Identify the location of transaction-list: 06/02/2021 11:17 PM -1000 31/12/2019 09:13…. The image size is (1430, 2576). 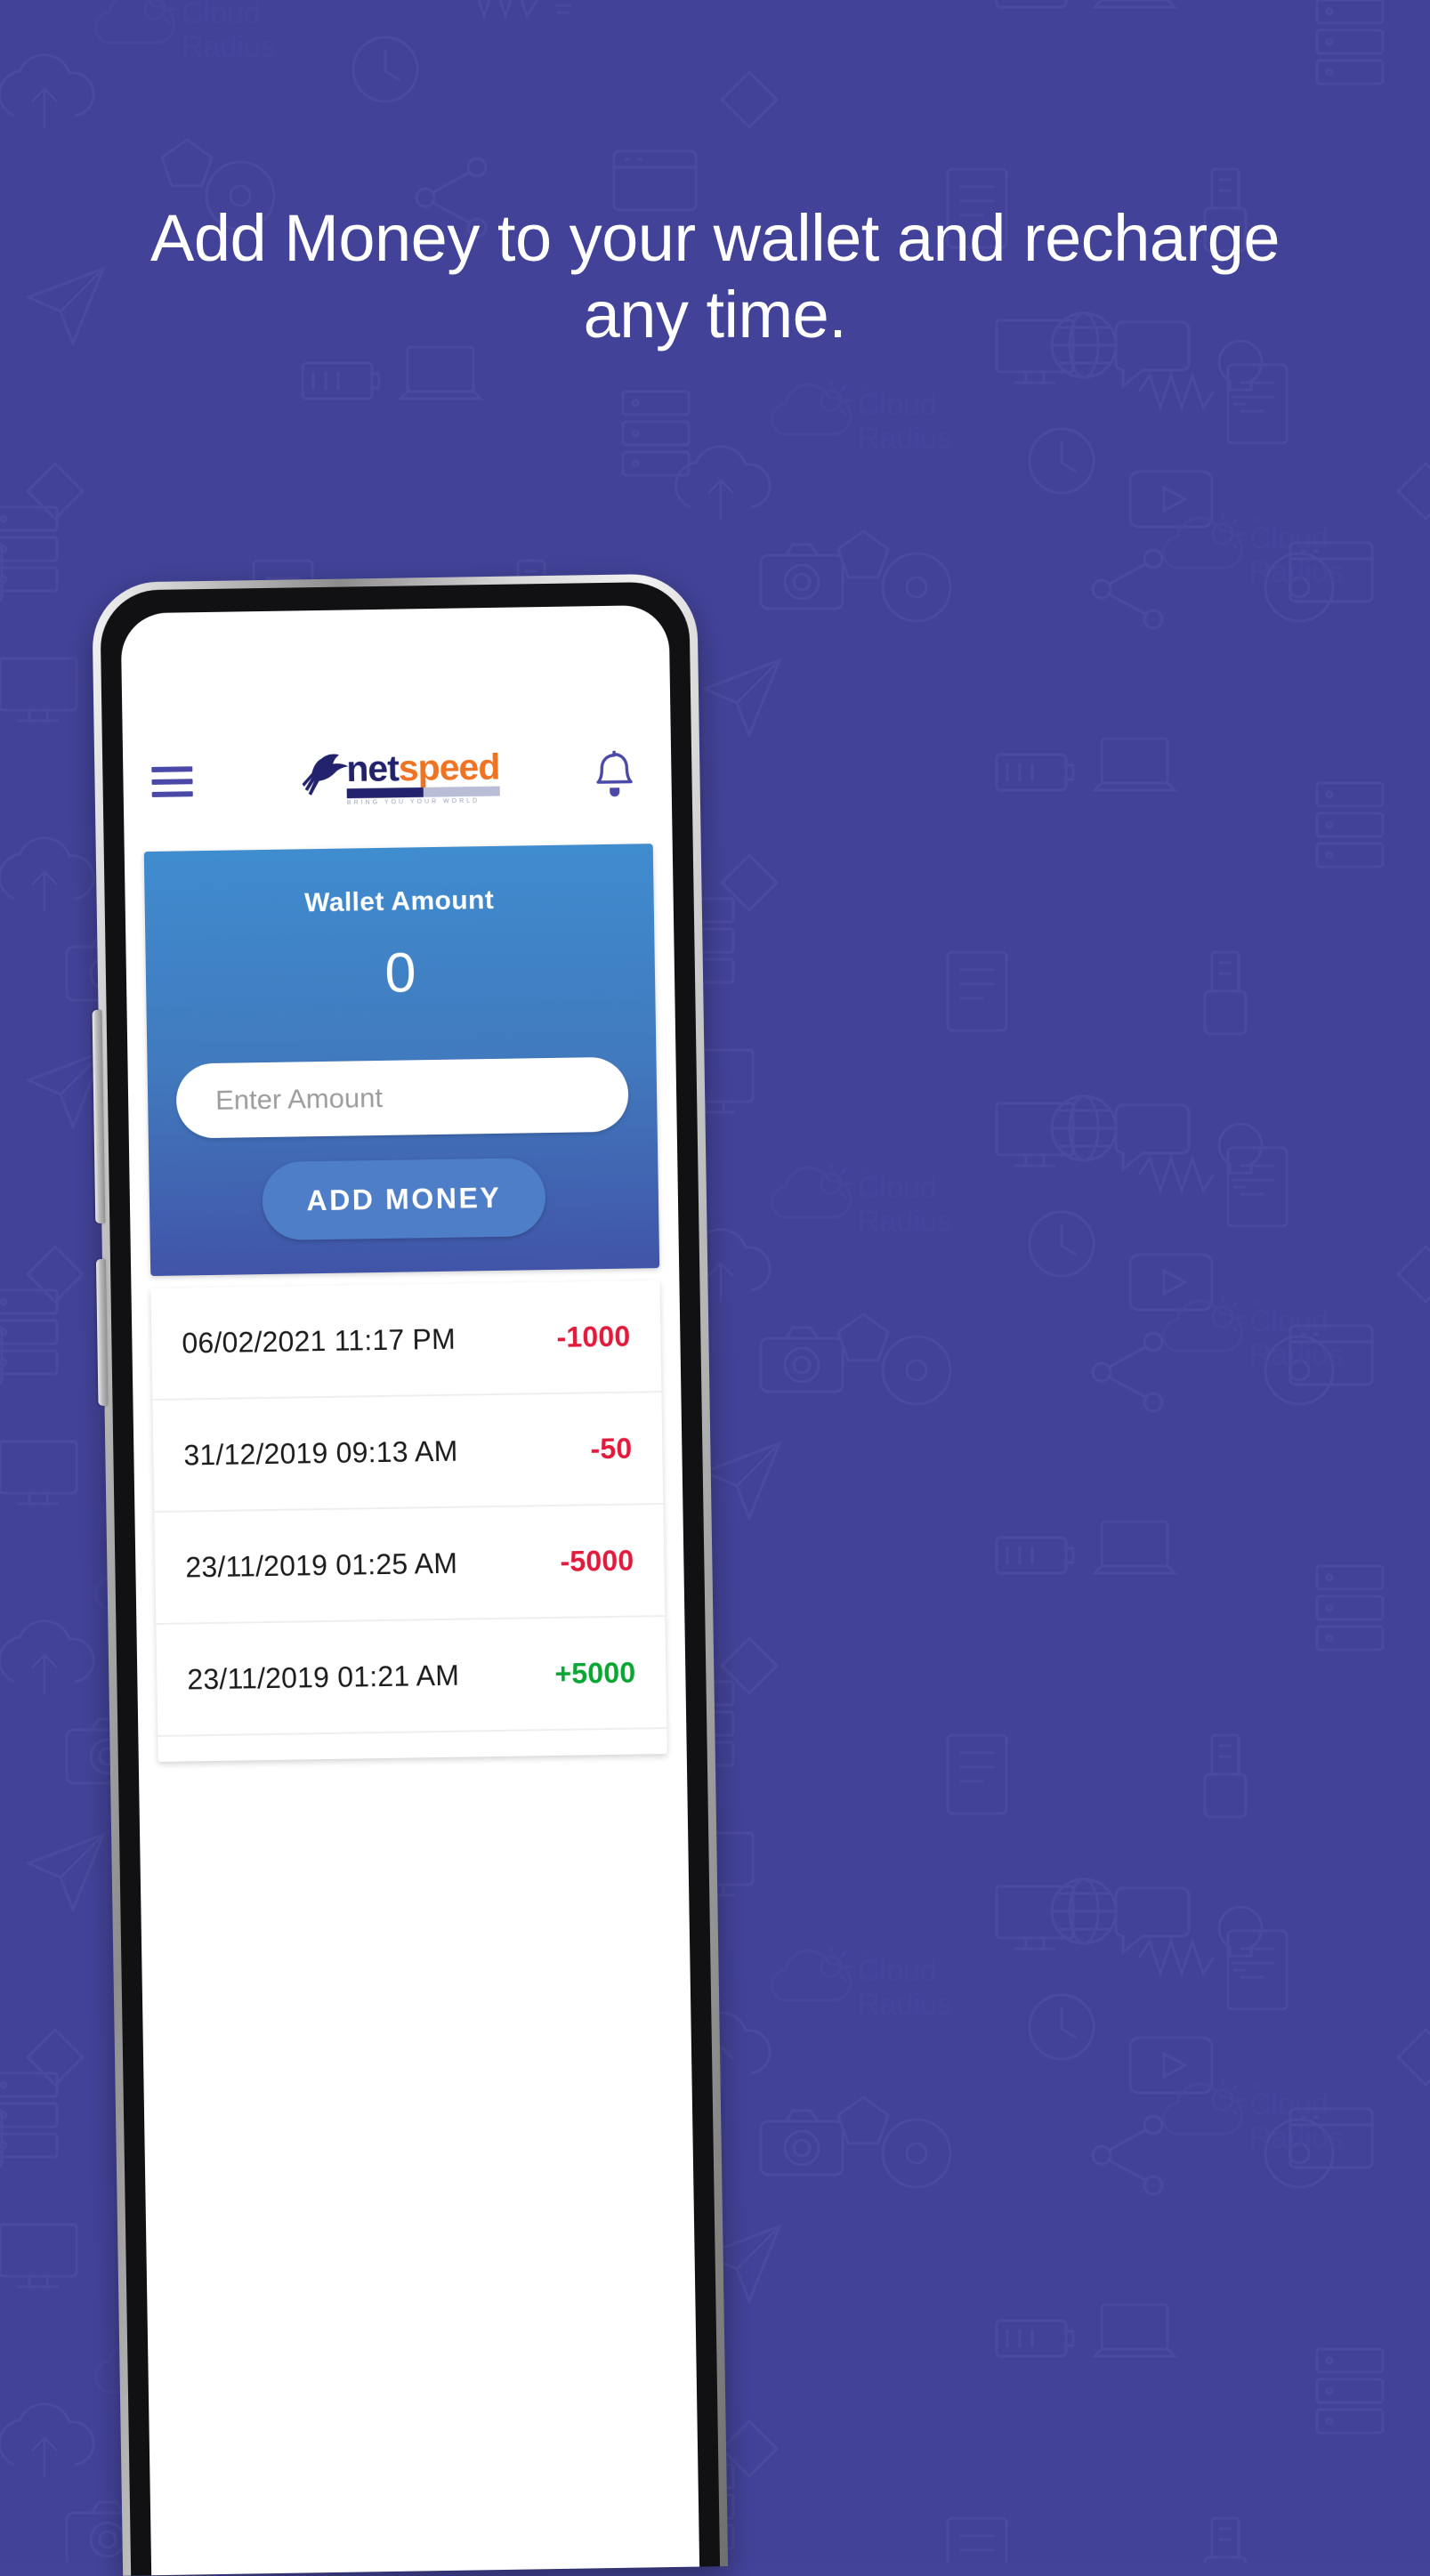
(408, 1521).